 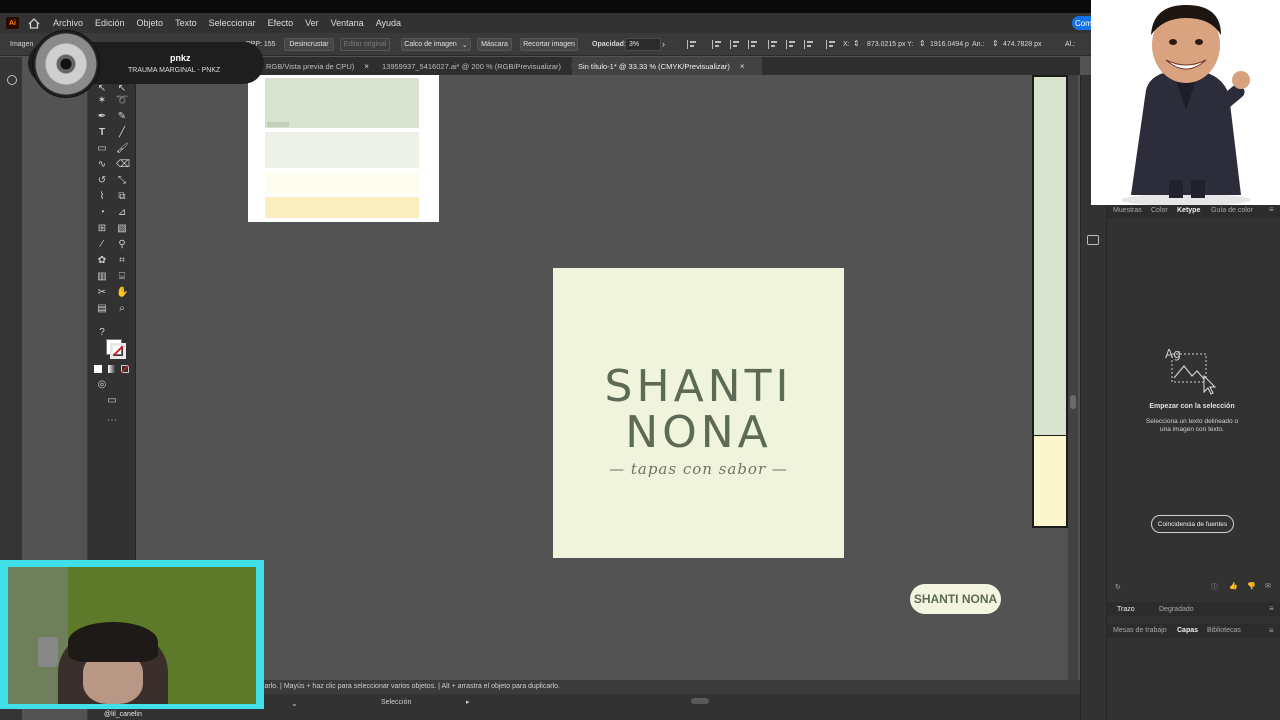 What do you see at coordinates (102, 149) in the screenshot?
I see `rectangle-tool-icon: ▭` at bounding box center [102, 149].